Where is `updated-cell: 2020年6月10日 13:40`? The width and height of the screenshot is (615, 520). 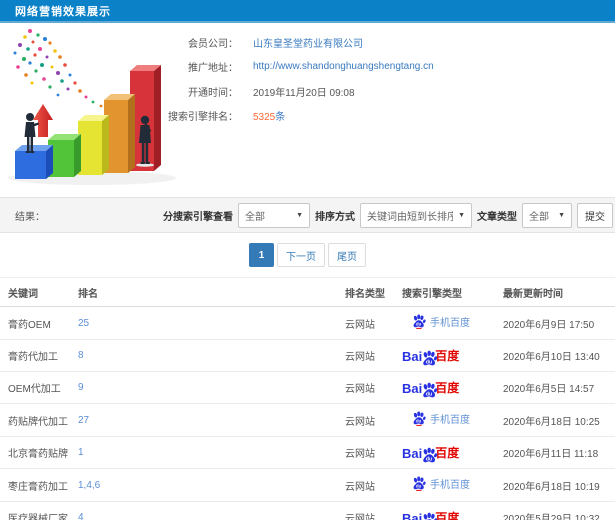 updated-cell: 2020年6月10日 13:40 is located at coordinates (555, 355).